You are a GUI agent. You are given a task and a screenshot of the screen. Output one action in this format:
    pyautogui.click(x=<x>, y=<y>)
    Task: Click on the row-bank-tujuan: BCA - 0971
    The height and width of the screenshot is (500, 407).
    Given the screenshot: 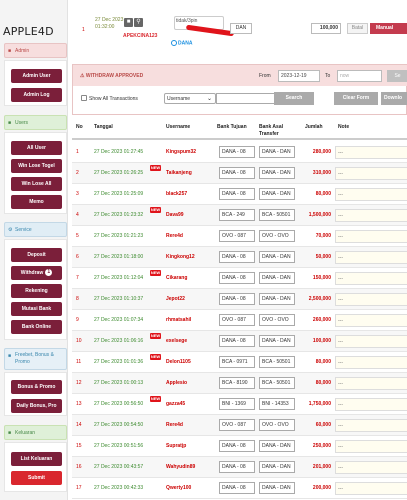 What is the action you would take?
    pyautogui.click(x=237, y=362)
    